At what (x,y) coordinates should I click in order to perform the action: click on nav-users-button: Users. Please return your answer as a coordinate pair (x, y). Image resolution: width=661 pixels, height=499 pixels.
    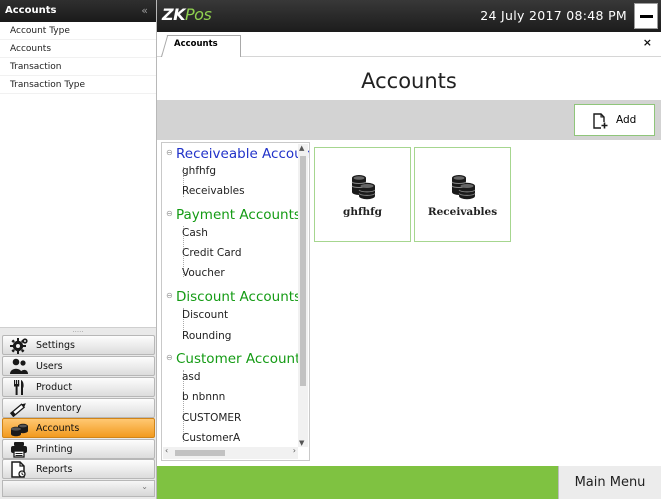
    Looking at the image, I should click on (78, 366).